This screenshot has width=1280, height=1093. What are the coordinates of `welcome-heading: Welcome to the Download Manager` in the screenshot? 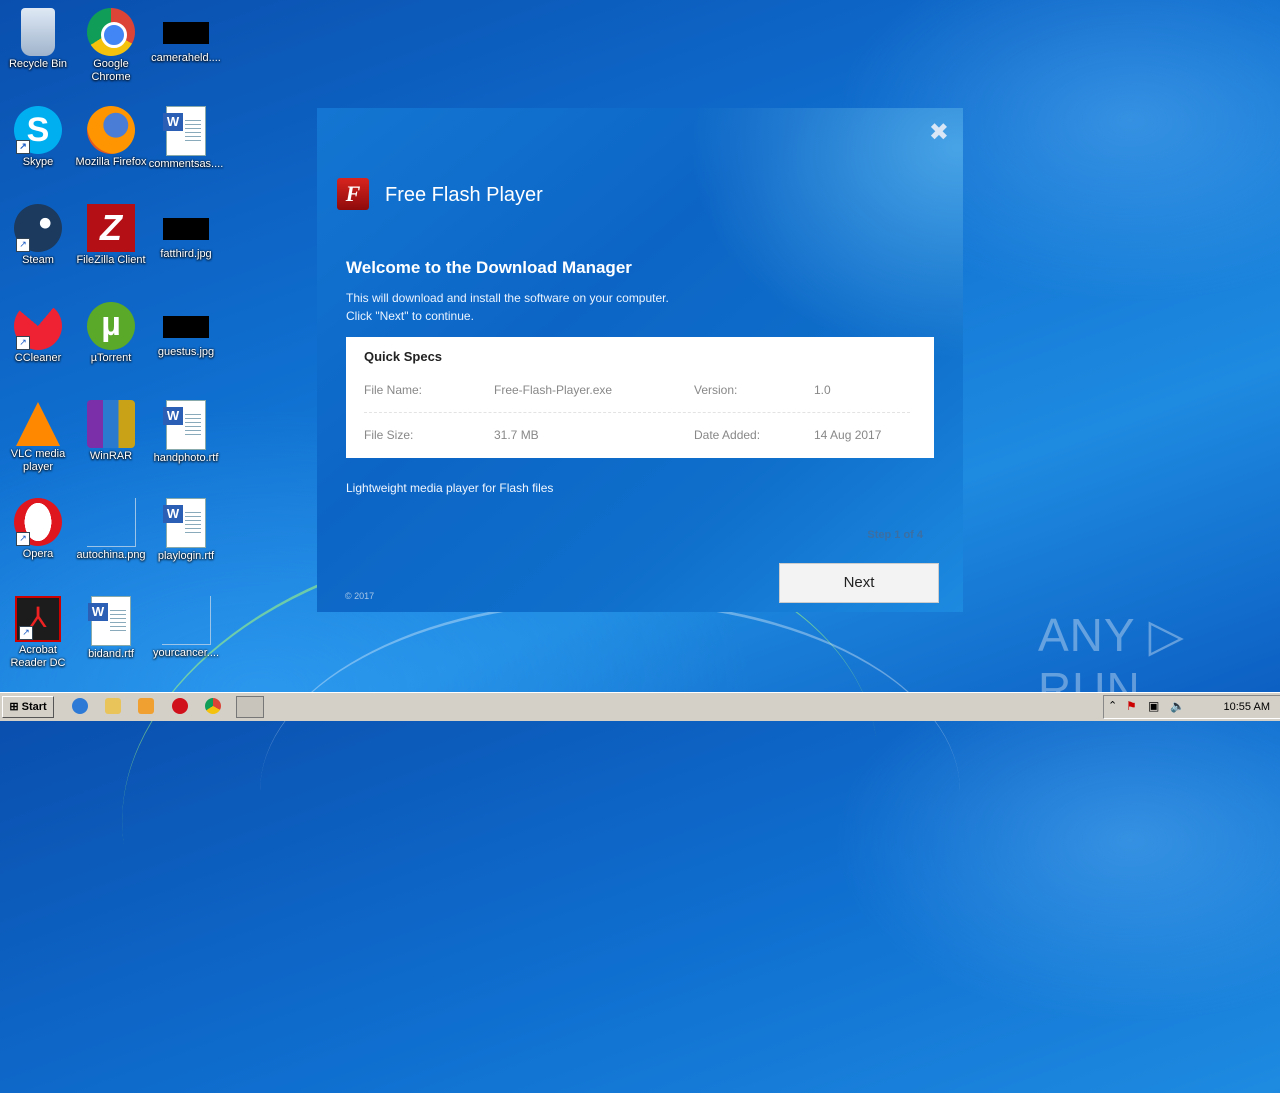 It's located at (489, 267).